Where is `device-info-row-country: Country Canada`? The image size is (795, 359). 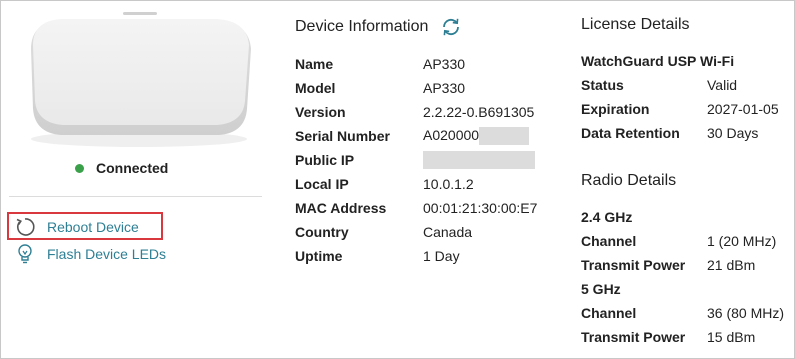
device-info-row-country: Country Canada is located at coordinates (383, 232).